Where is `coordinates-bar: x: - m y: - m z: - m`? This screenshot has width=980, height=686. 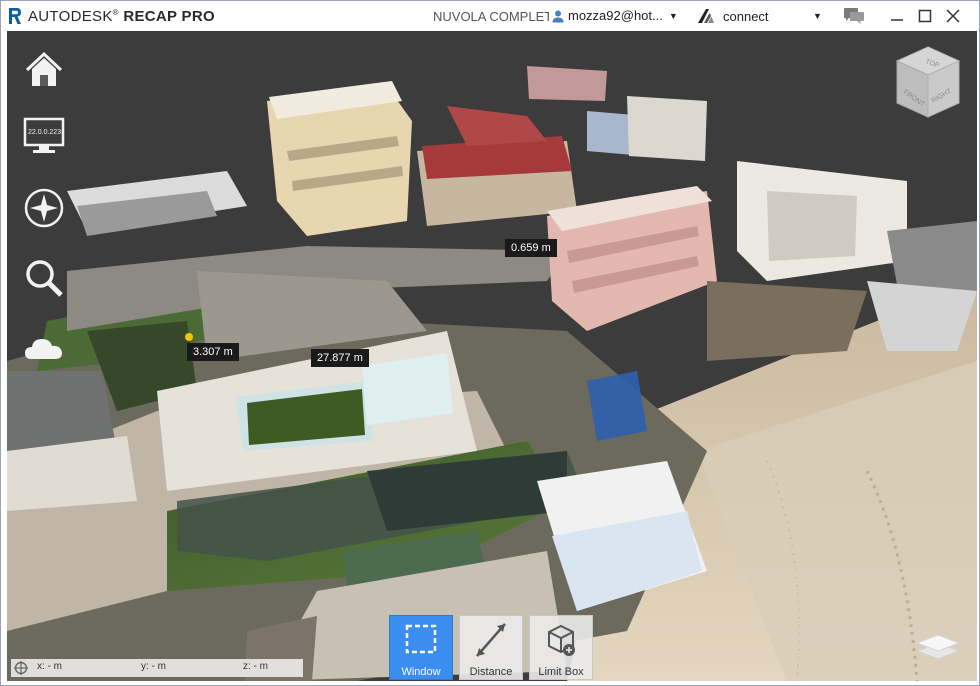
coordinates-bar: x: - m y: - m z: - m is located at coordinates (157, 668).